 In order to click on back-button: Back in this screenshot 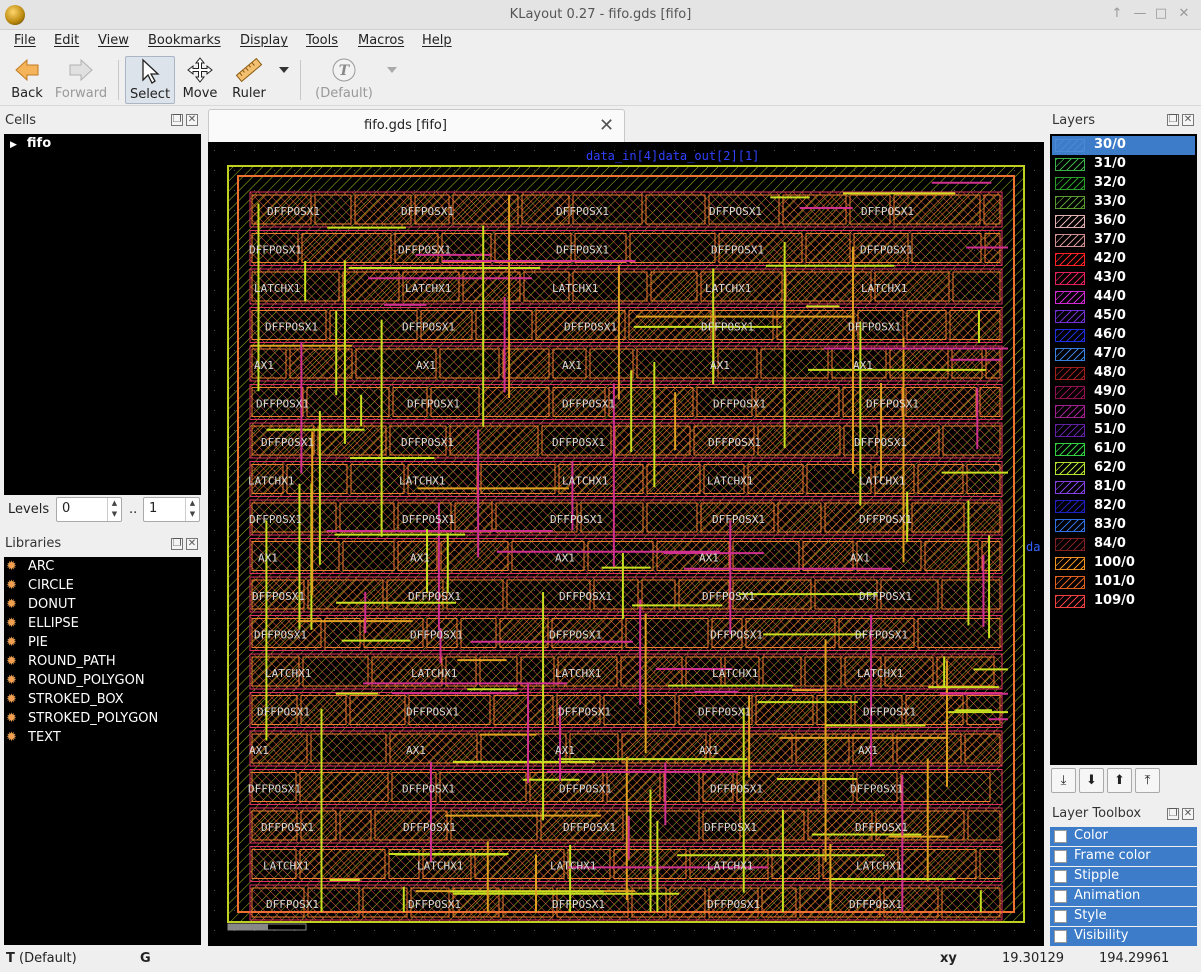, I will do `click(27, 80)`.